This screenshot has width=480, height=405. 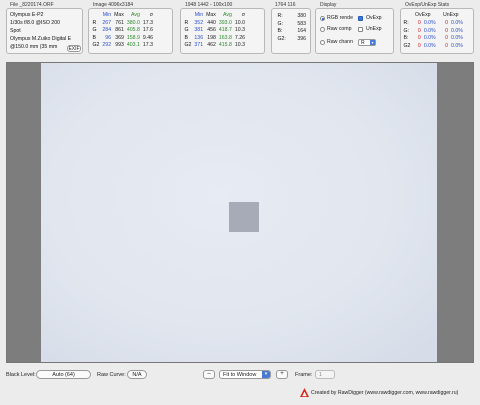 I want to click on table-row: G2: 396, so click(x=292, y=38).